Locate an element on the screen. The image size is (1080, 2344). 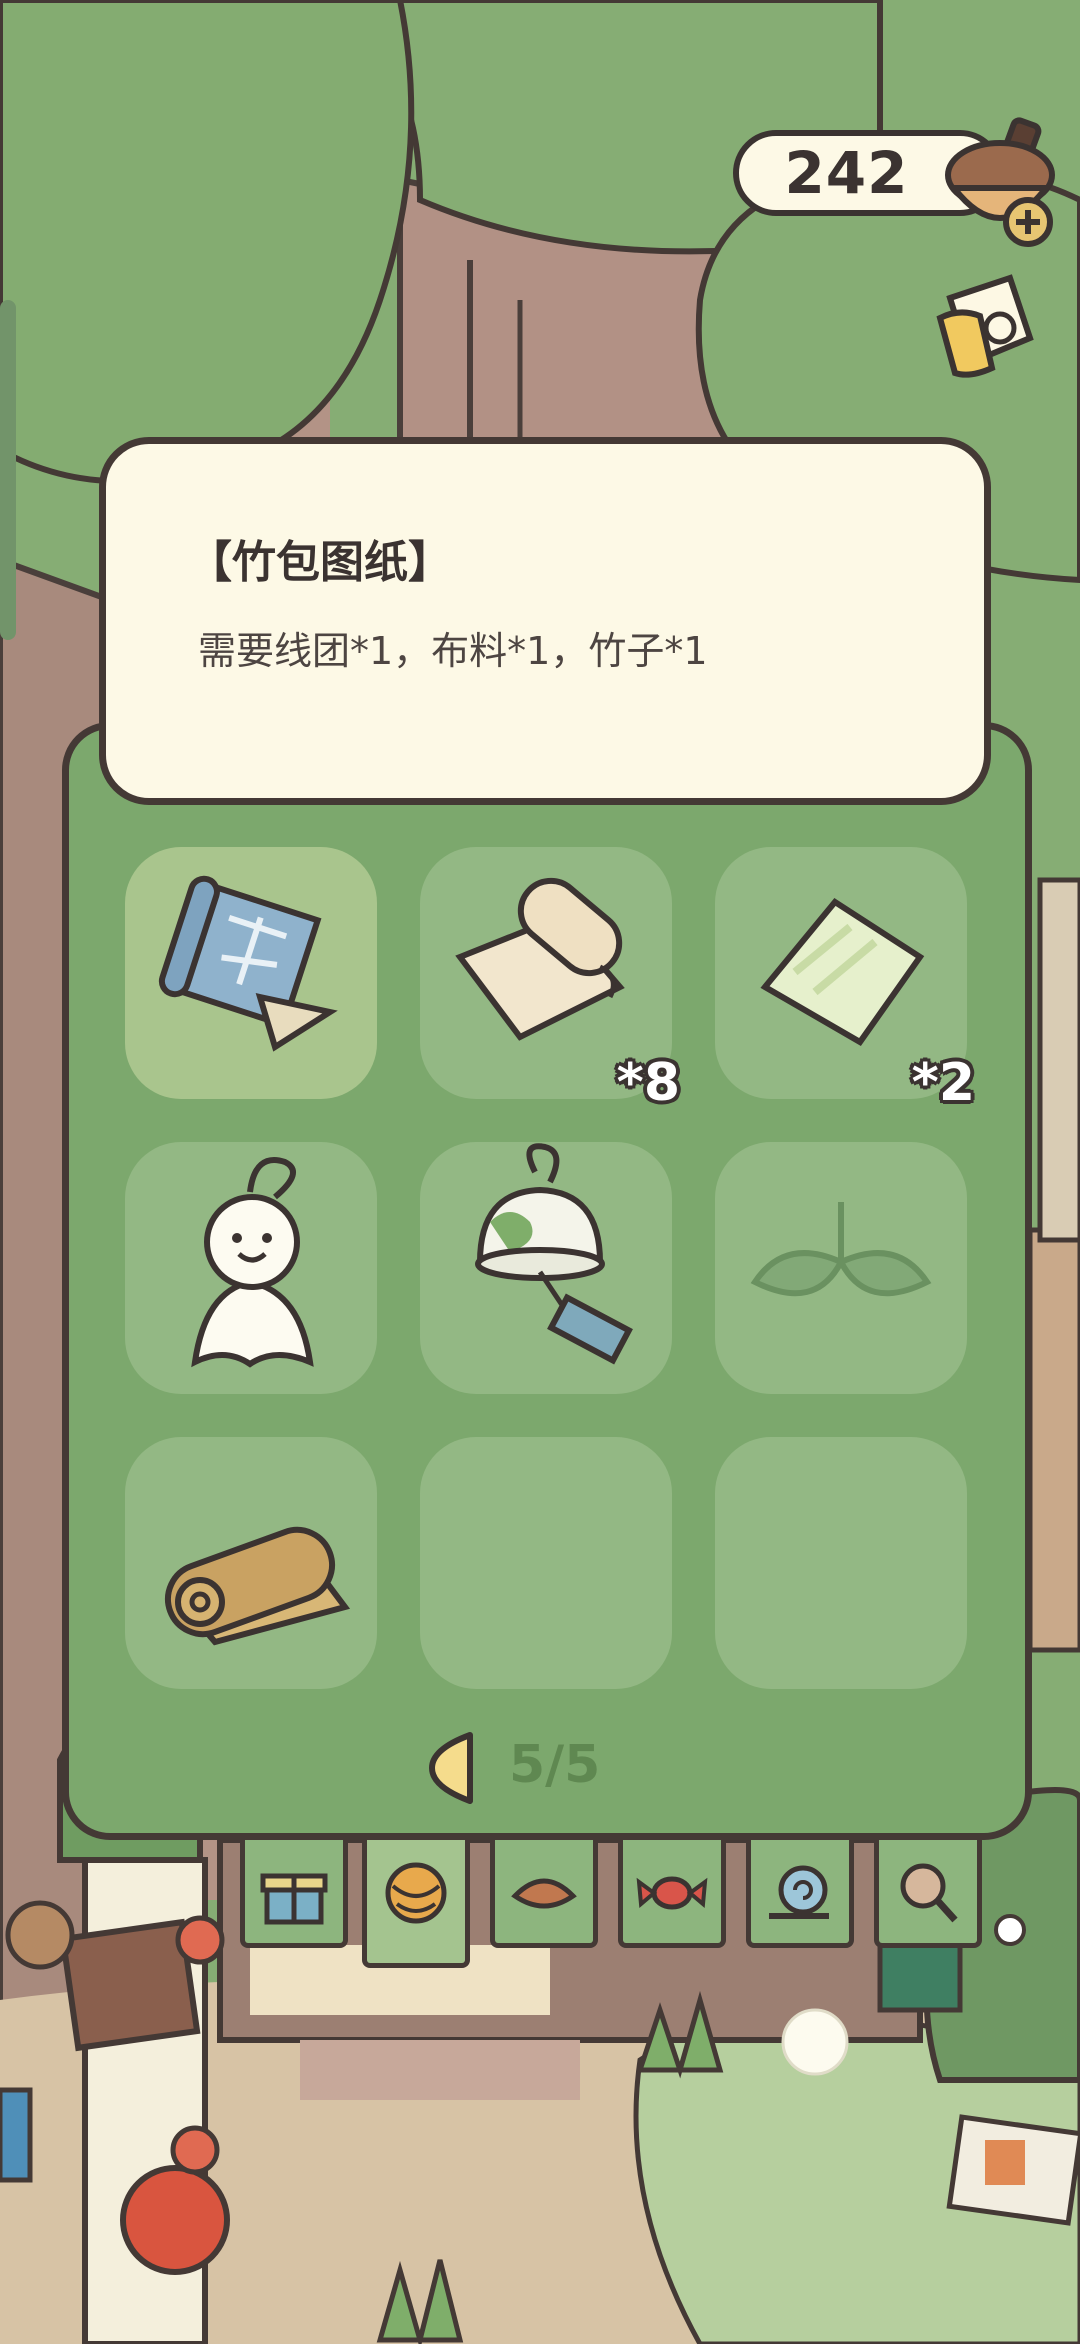
tab-search is located at coordinates (928, 1893).